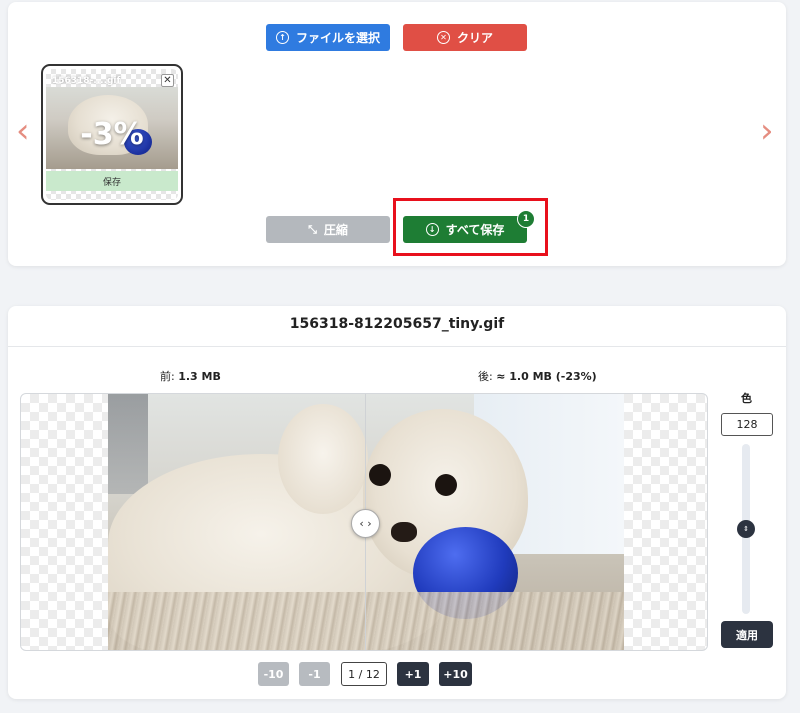 This screenshot has width=800, height=713. I want to click on after-size-label: 後: ≈ 1.0 MB (-23%), so click(537, 376).